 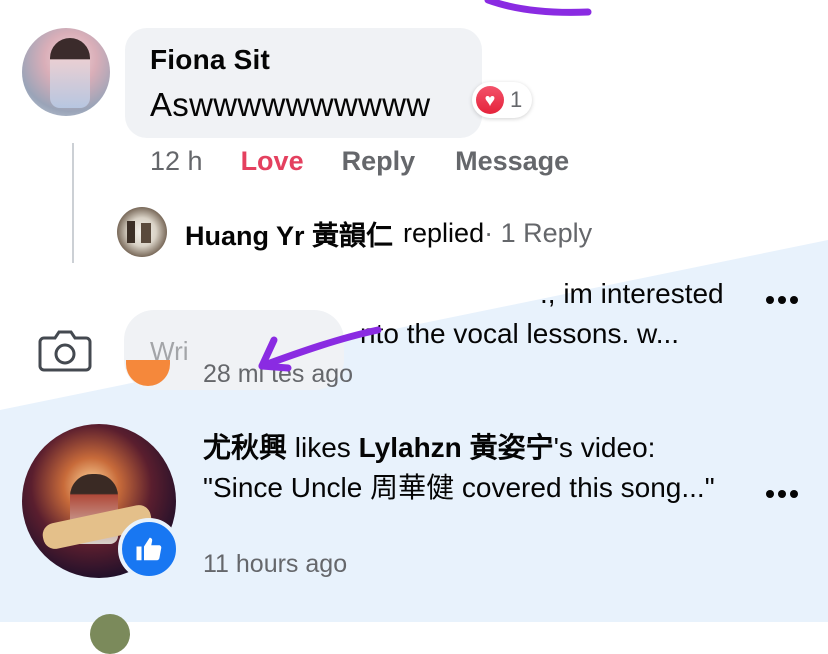 I want to click on notification-verb: likes, so click(x=323, y=447).